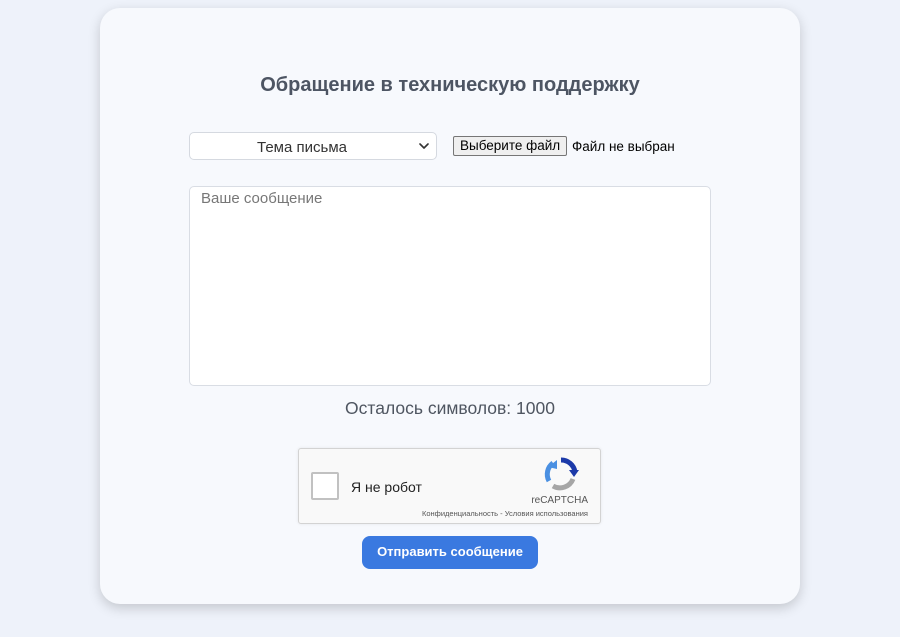 This screenshot has height=637, width=900. What do you see at coordinates (510, 146) in the screenshot?
I see `choose-file-button: Выберите файл` at bounding box center [510, 146].